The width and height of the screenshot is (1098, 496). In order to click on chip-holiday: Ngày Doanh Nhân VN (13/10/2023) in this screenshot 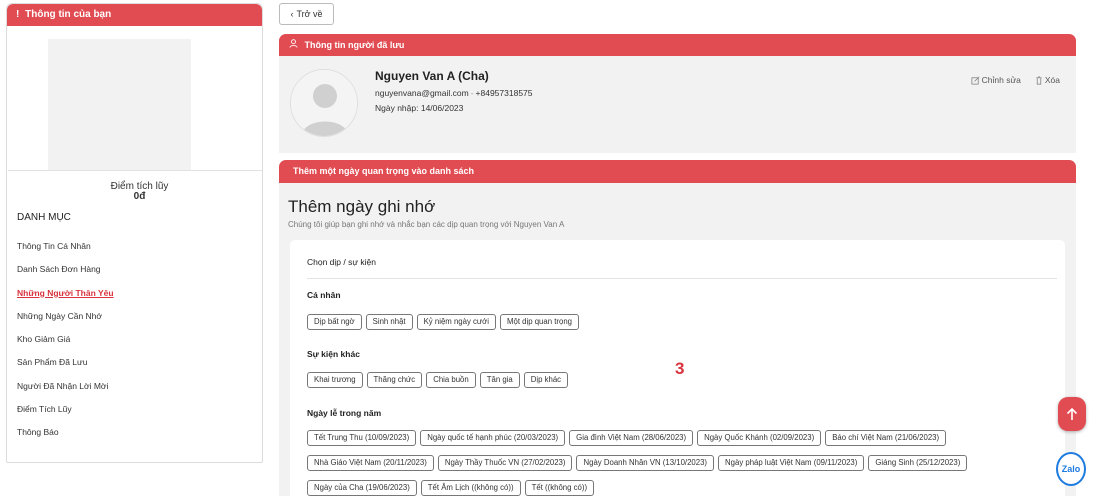, I will do `click(645, 463)`.